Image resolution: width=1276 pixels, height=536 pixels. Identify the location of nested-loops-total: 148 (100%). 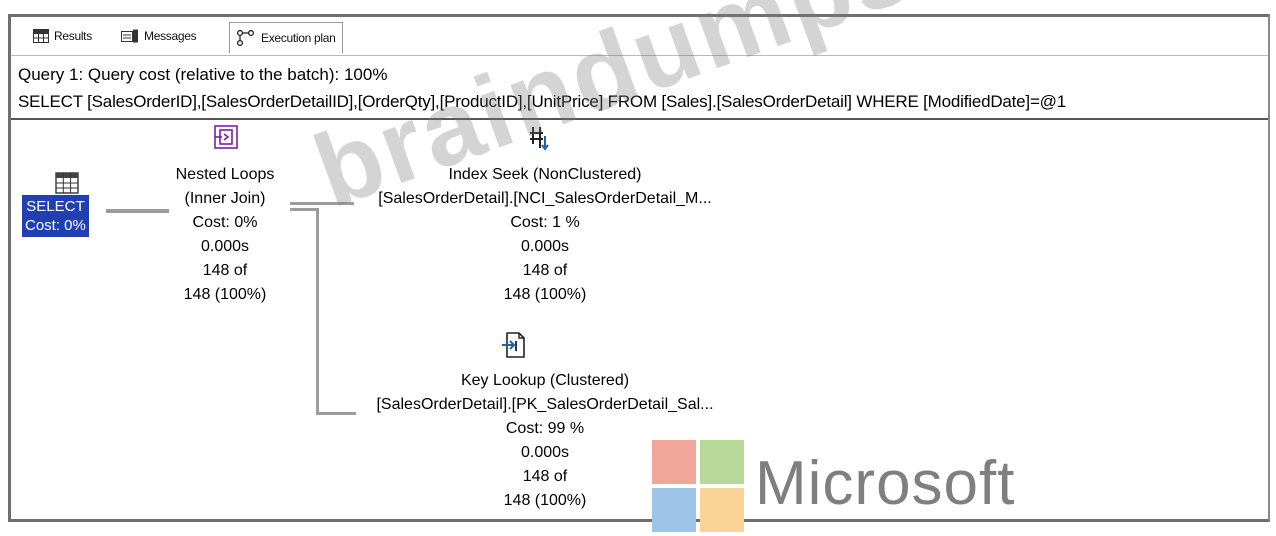
(225, 294).